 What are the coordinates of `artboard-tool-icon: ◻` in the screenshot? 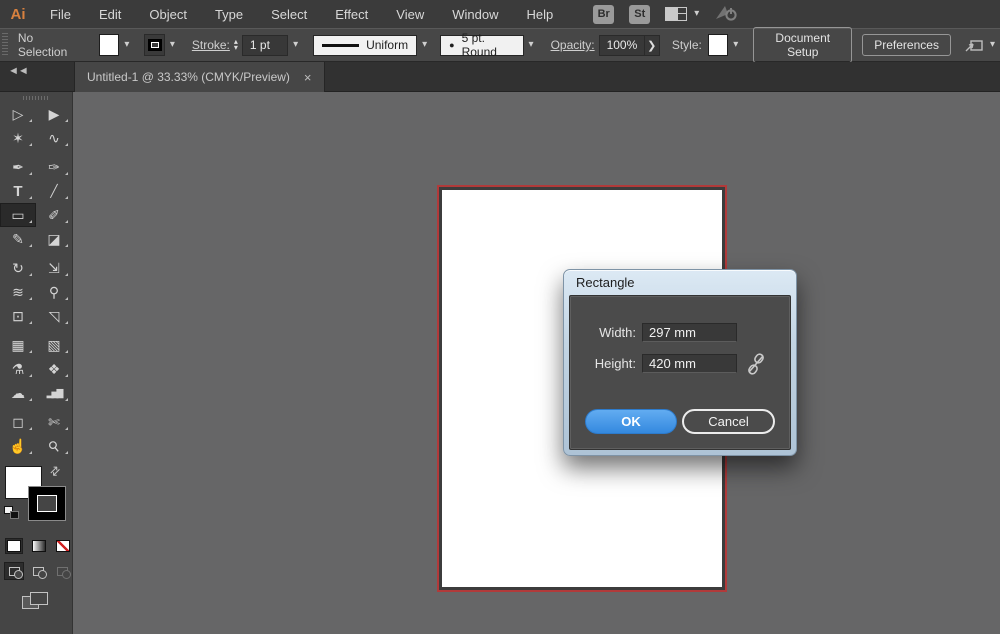 It's located at (18, 421).